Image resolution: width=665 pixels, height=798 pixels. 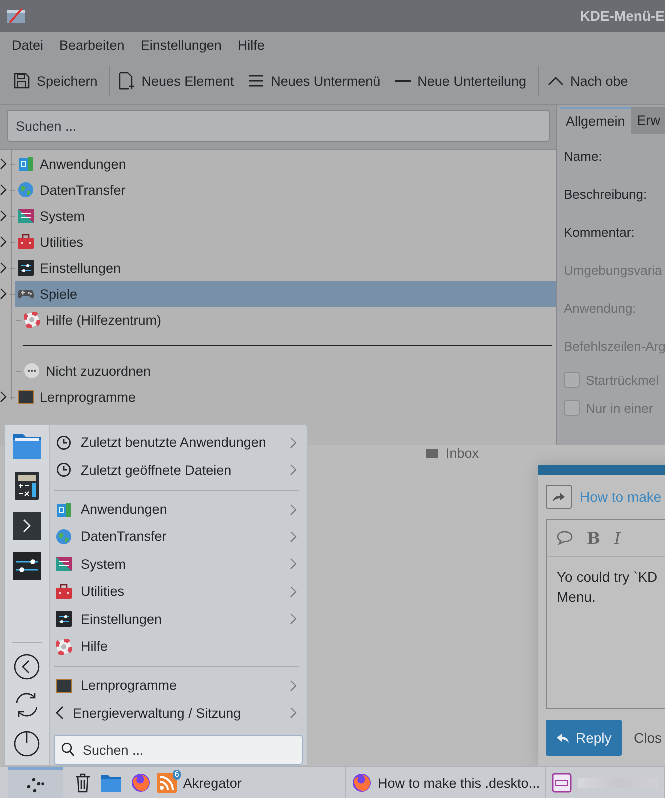 What do you see at coordinates (285, 164) in the screenshot?
I see `tree-item: Anwendungen` at bounding box center [285, 164].